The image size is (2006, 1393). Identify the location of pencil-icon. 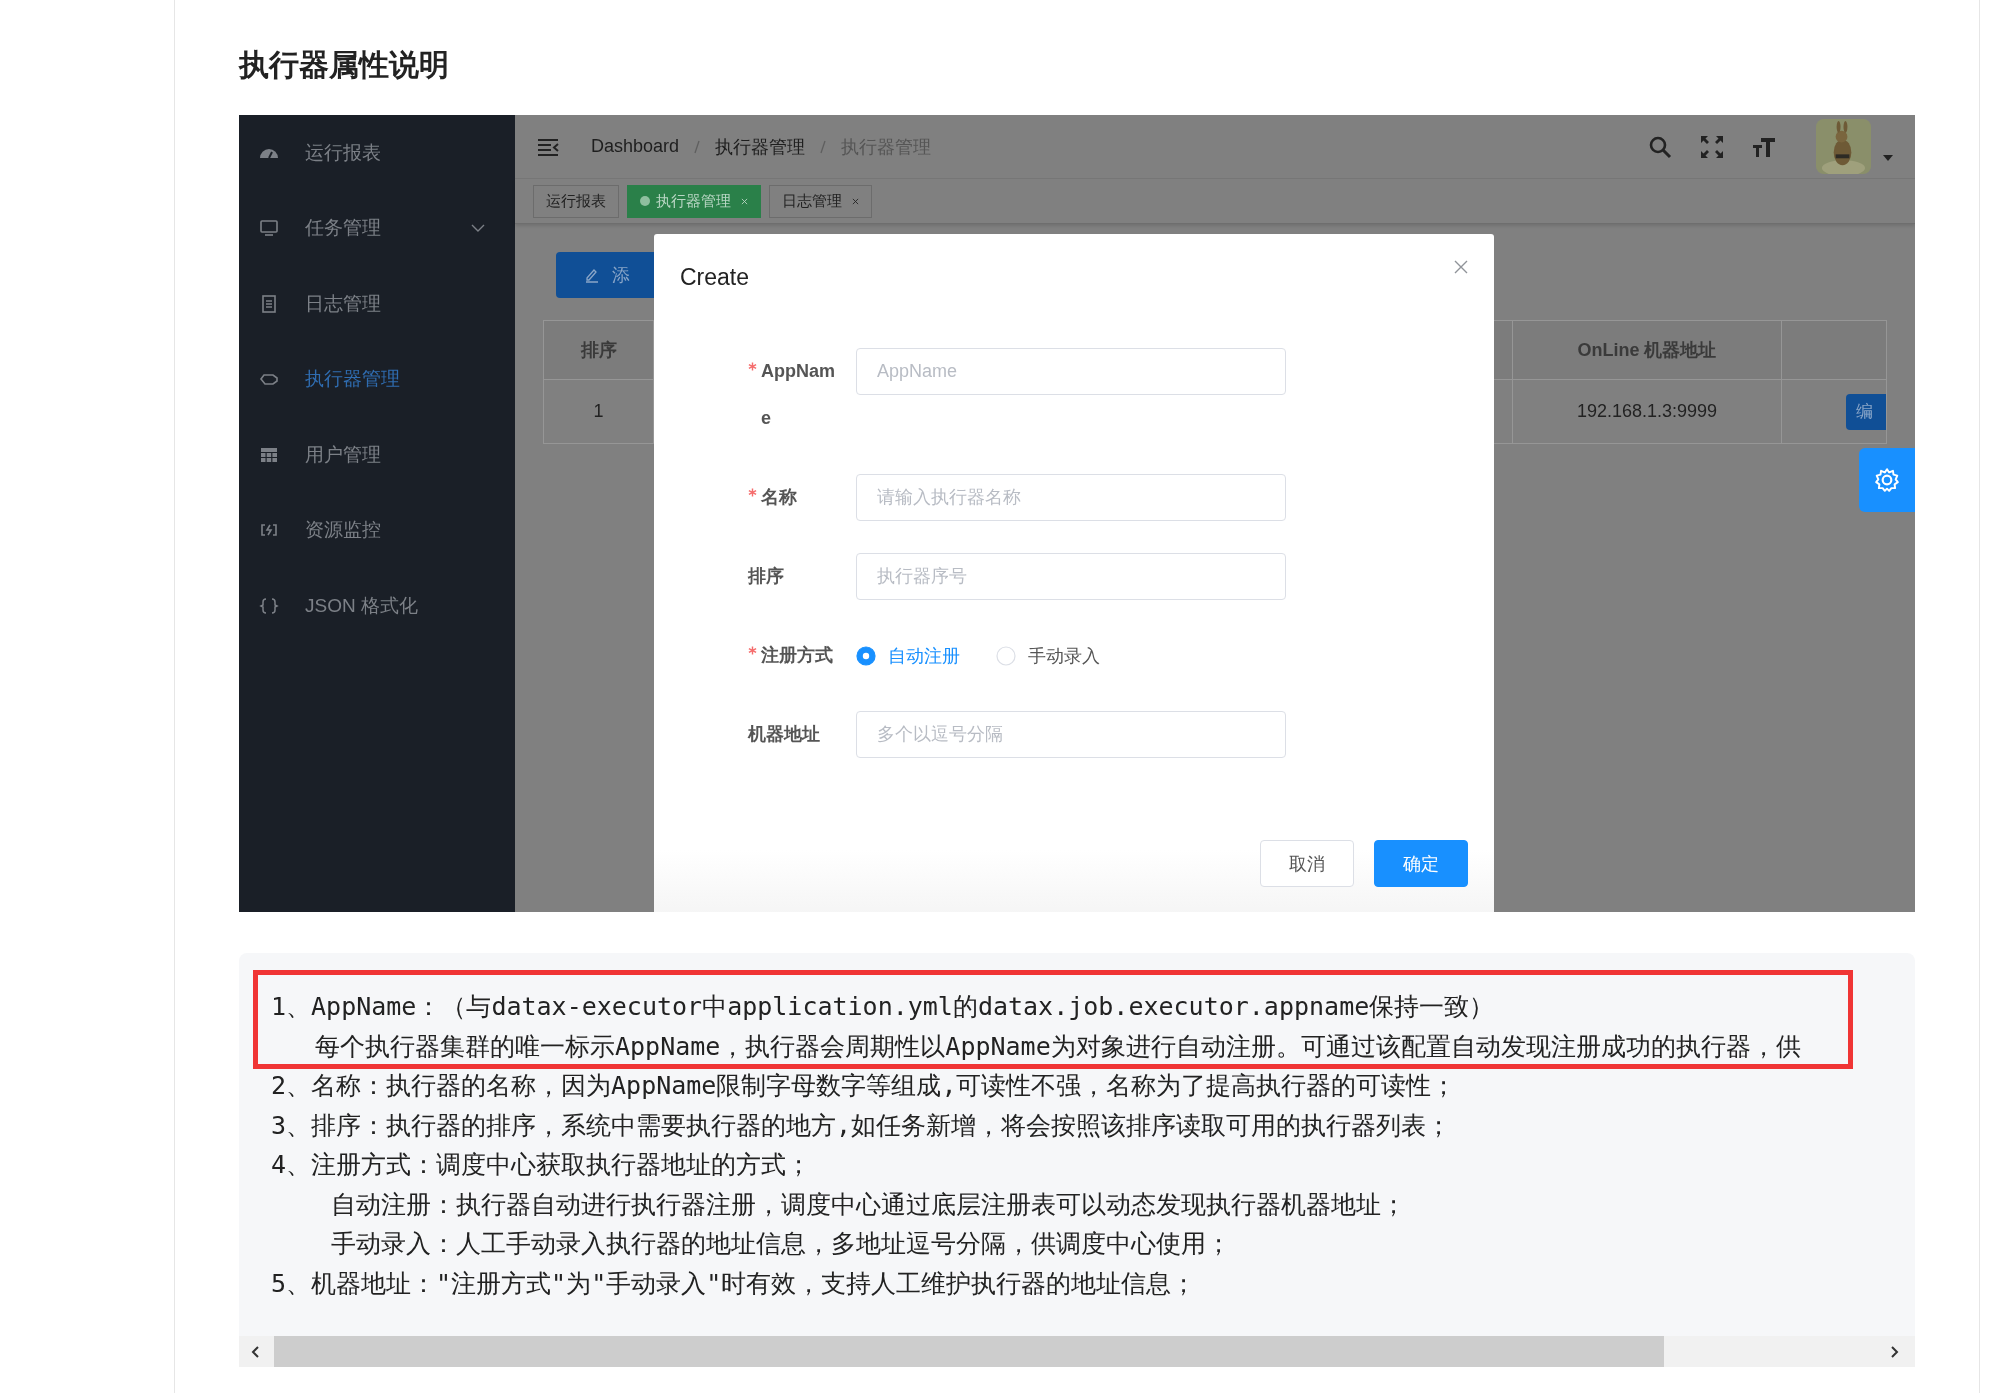
(592, 275).